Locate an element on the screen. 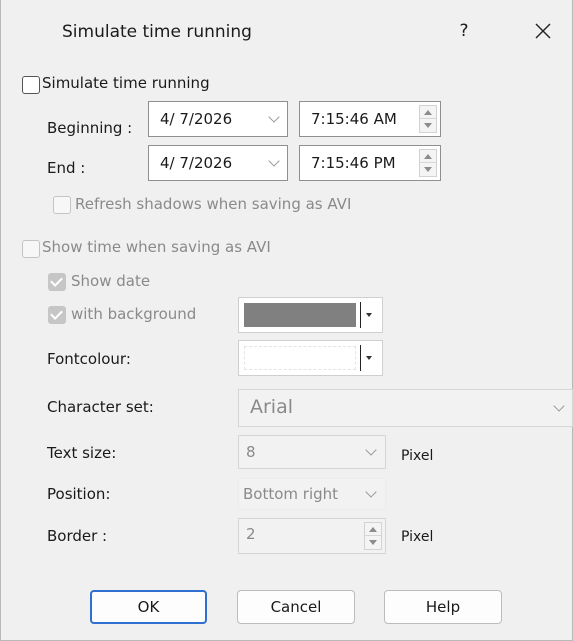 The height and width of the screenshot is (641, 573). end-date-picker: 4/ 7/2026 is located at coordinates (218, 163).